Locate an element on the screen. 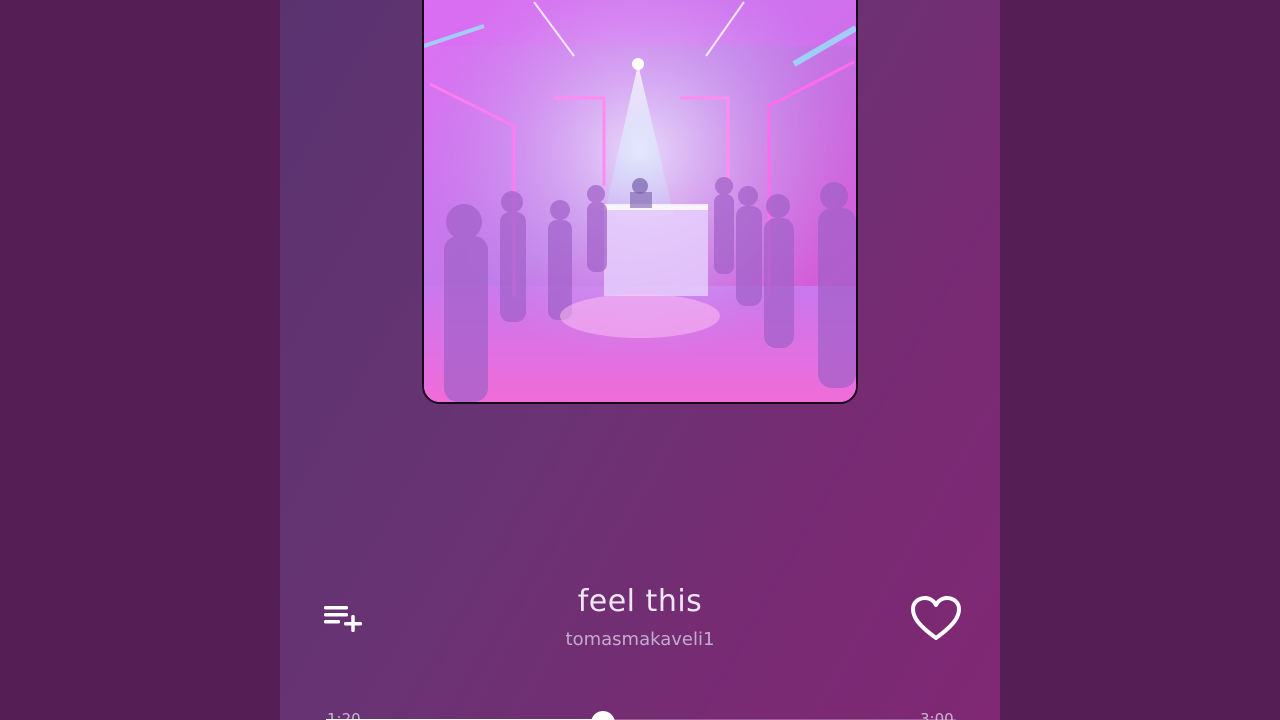 Image resolution: width=1280 pixels, height=720 pixels. heart-outline-icon is located at coordinates (936, 618).